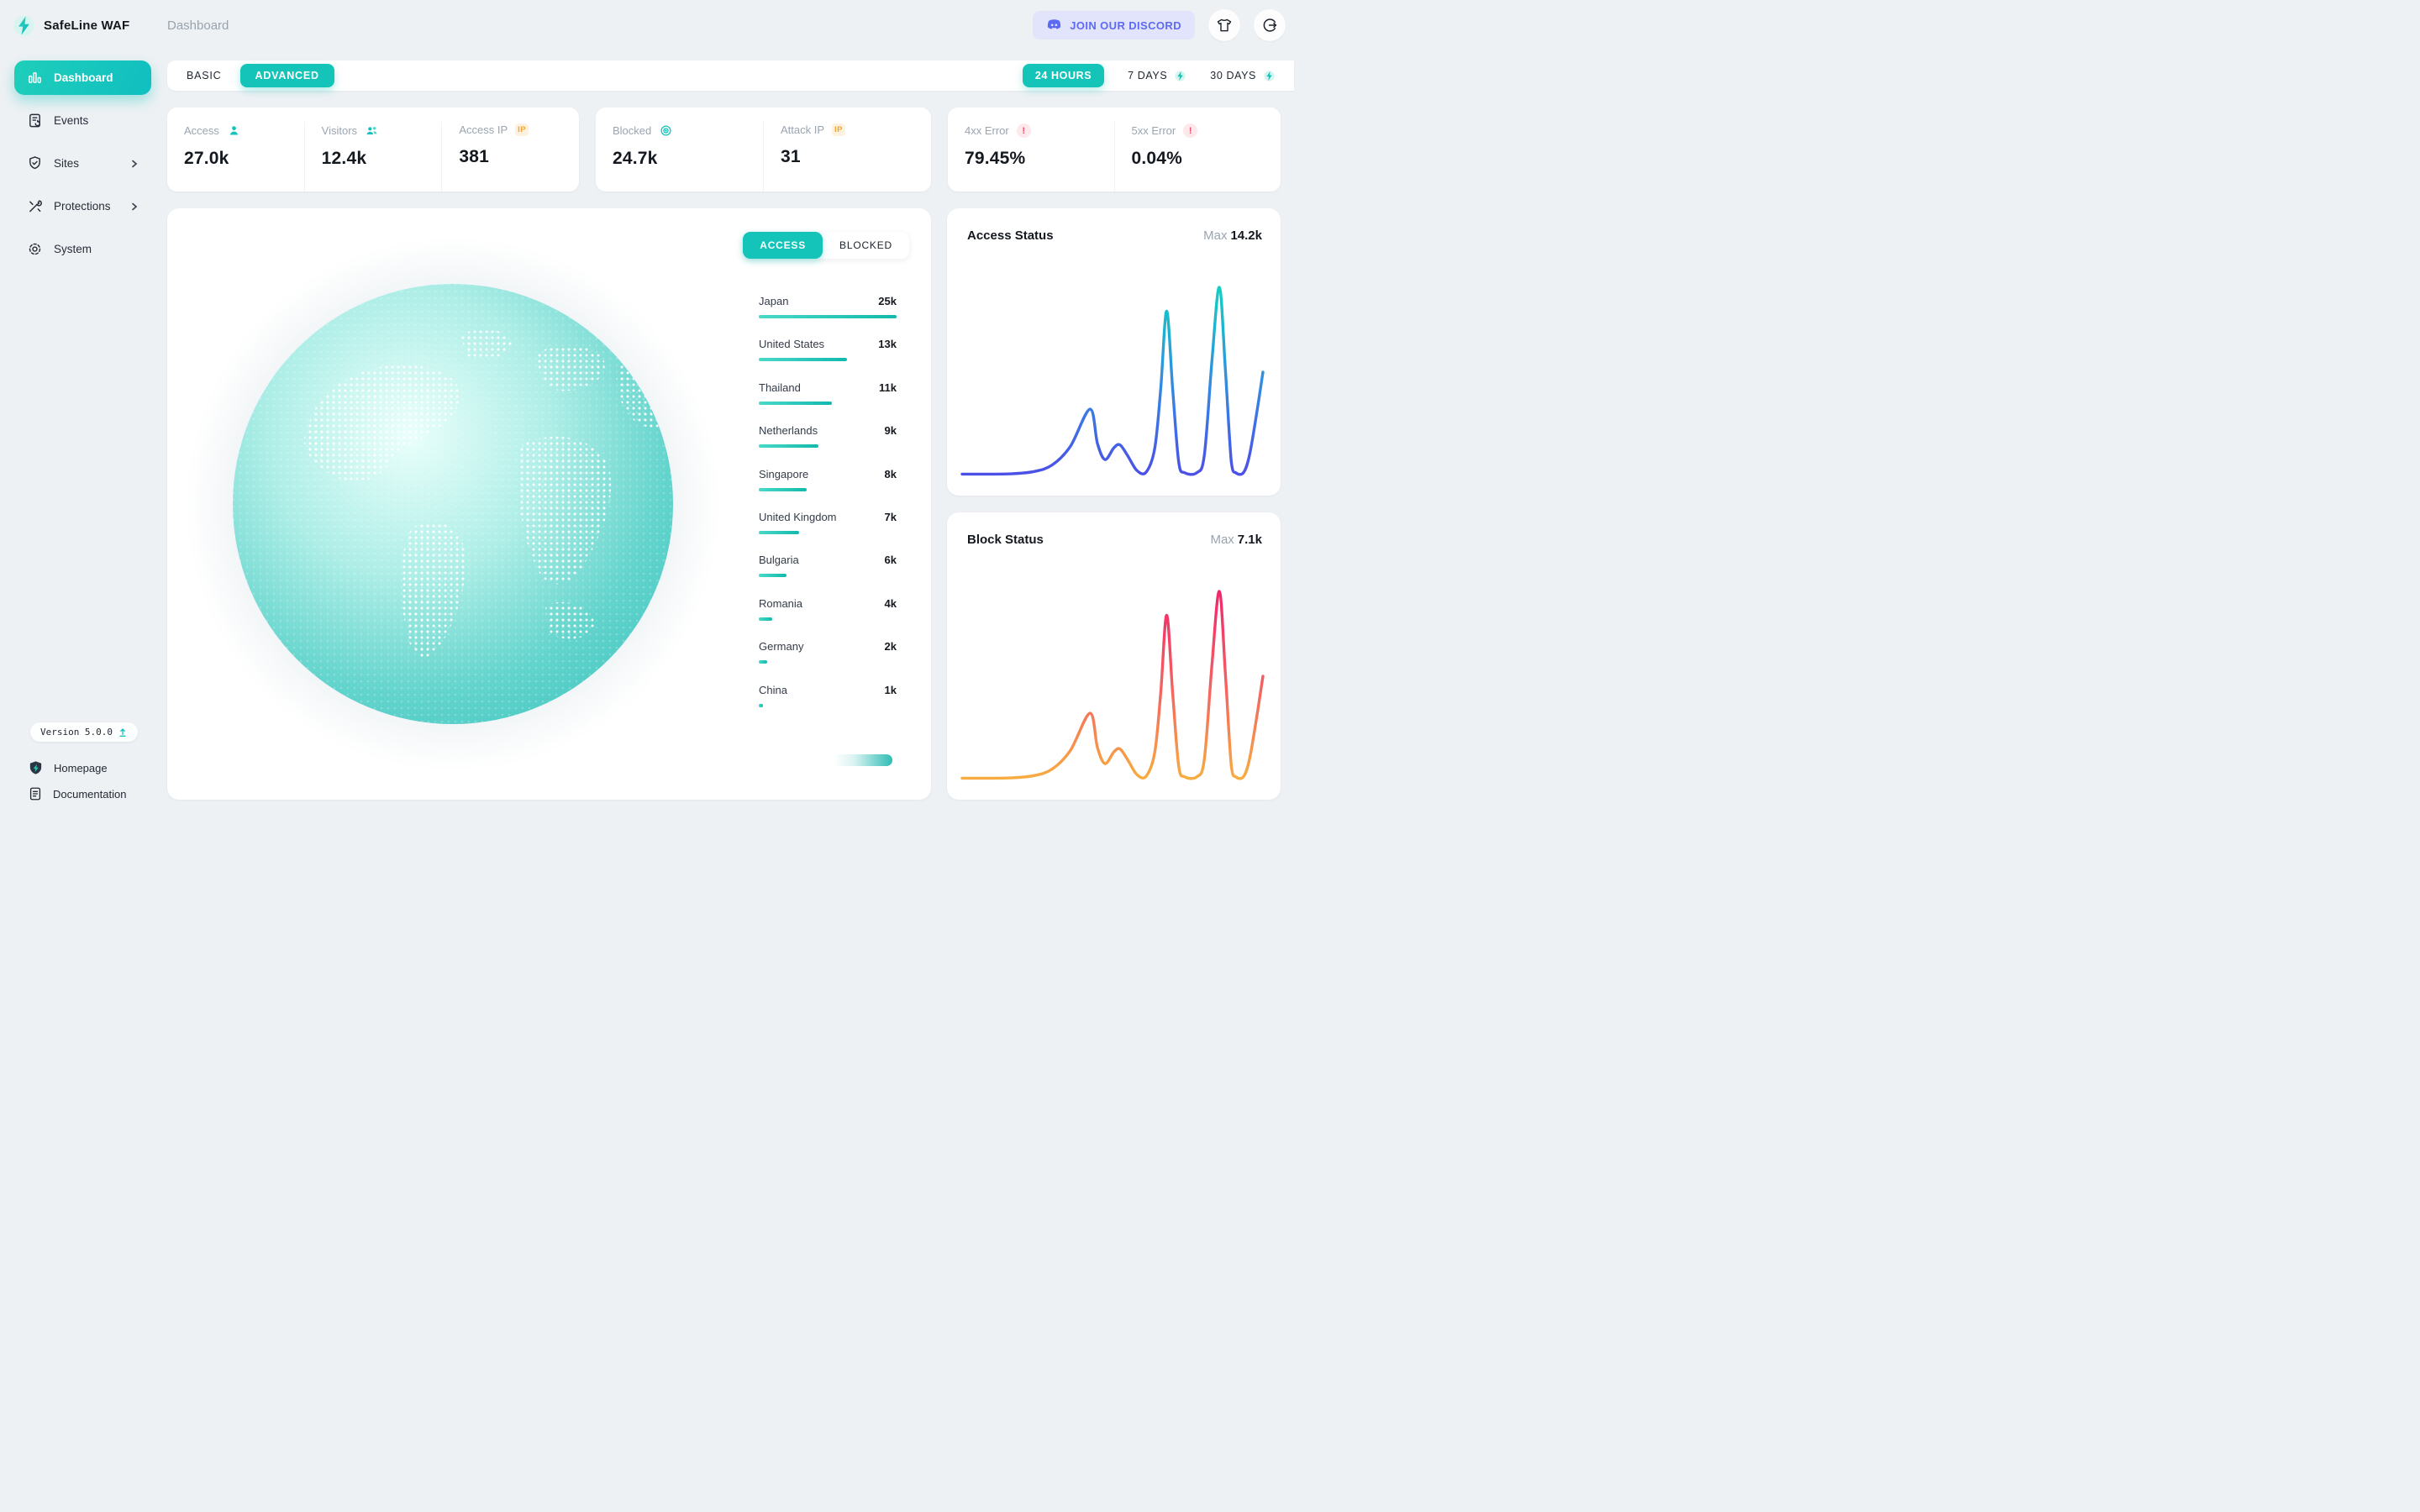  What do you see at coordinates (82, 77) in the screenshot?
I see `sidebar-item-dashboard: Dashboard` at bounding box center [82, 77].